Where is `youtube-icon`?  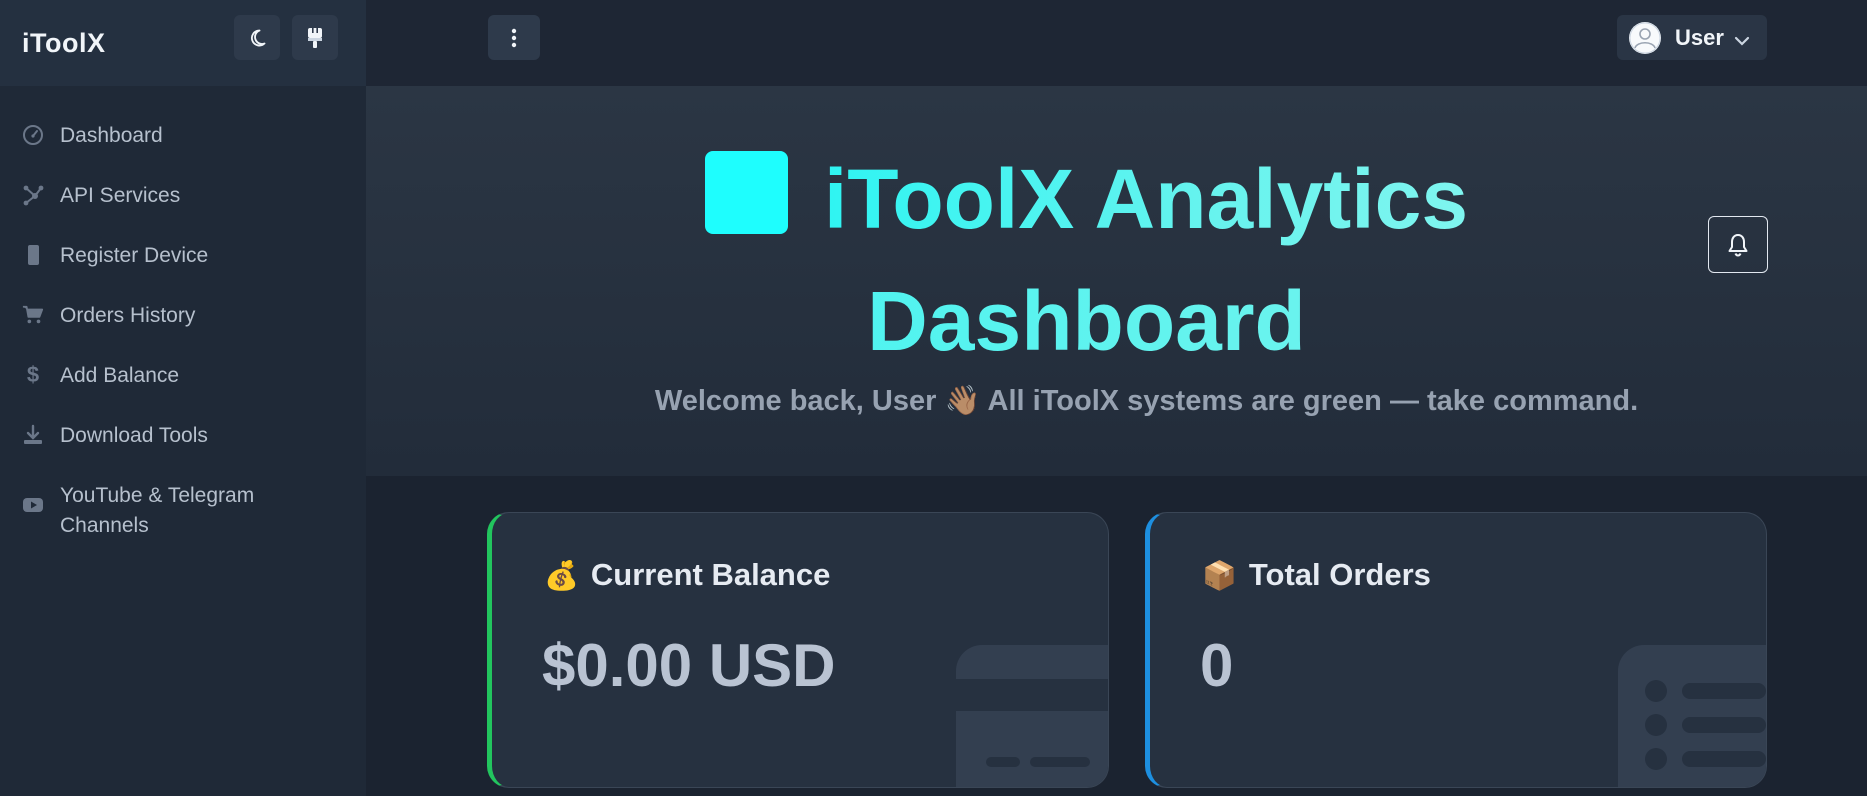 youtube-icon is located at coordinates (33, 505).